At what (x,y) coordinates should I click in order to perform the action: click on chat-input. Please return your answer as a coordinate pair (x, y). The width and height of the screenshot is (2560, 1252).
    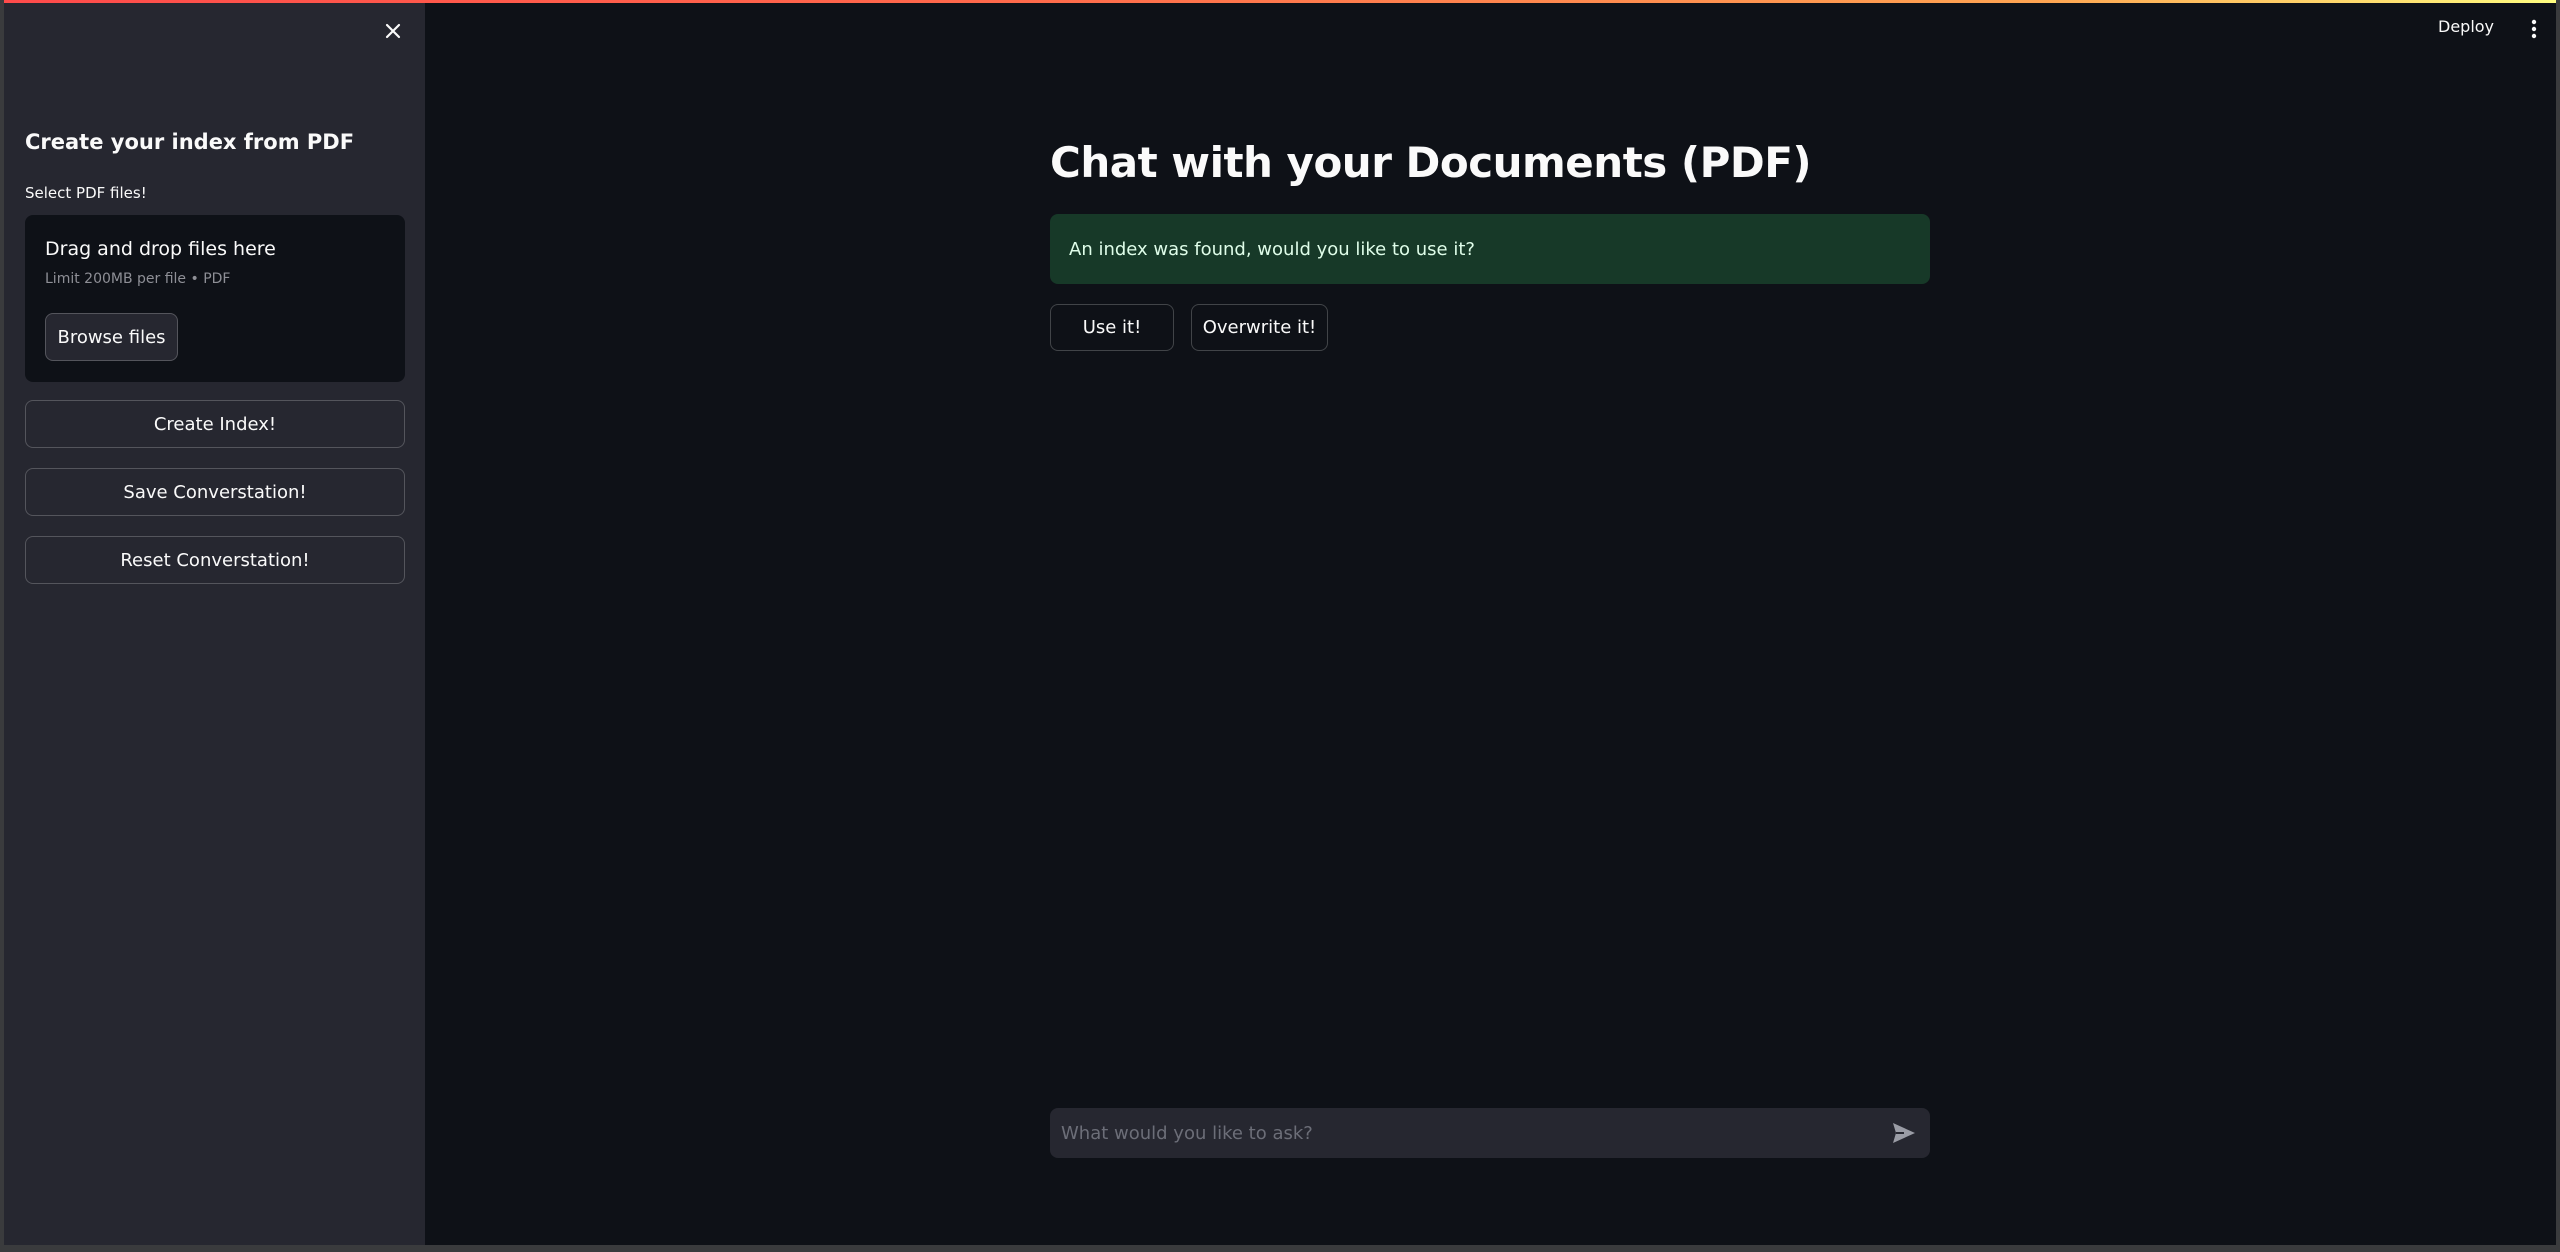
    Looking at the image, I should click on (1460, 1133).